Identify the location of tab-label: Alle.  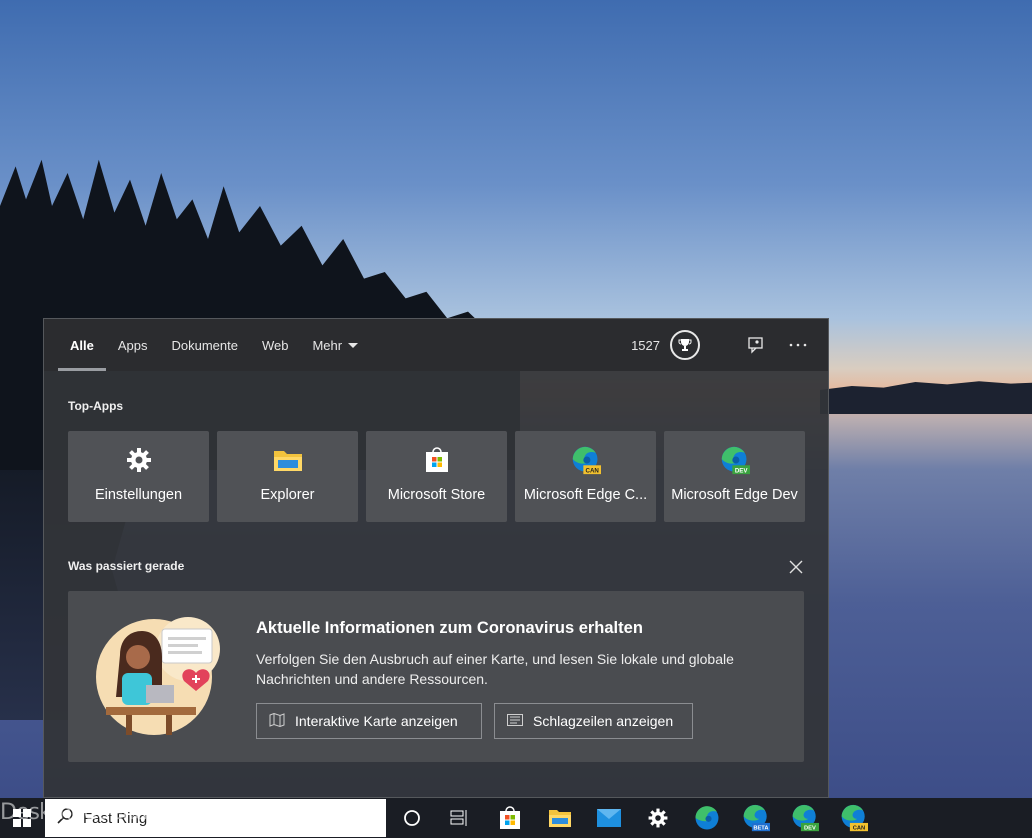
(82, 345).